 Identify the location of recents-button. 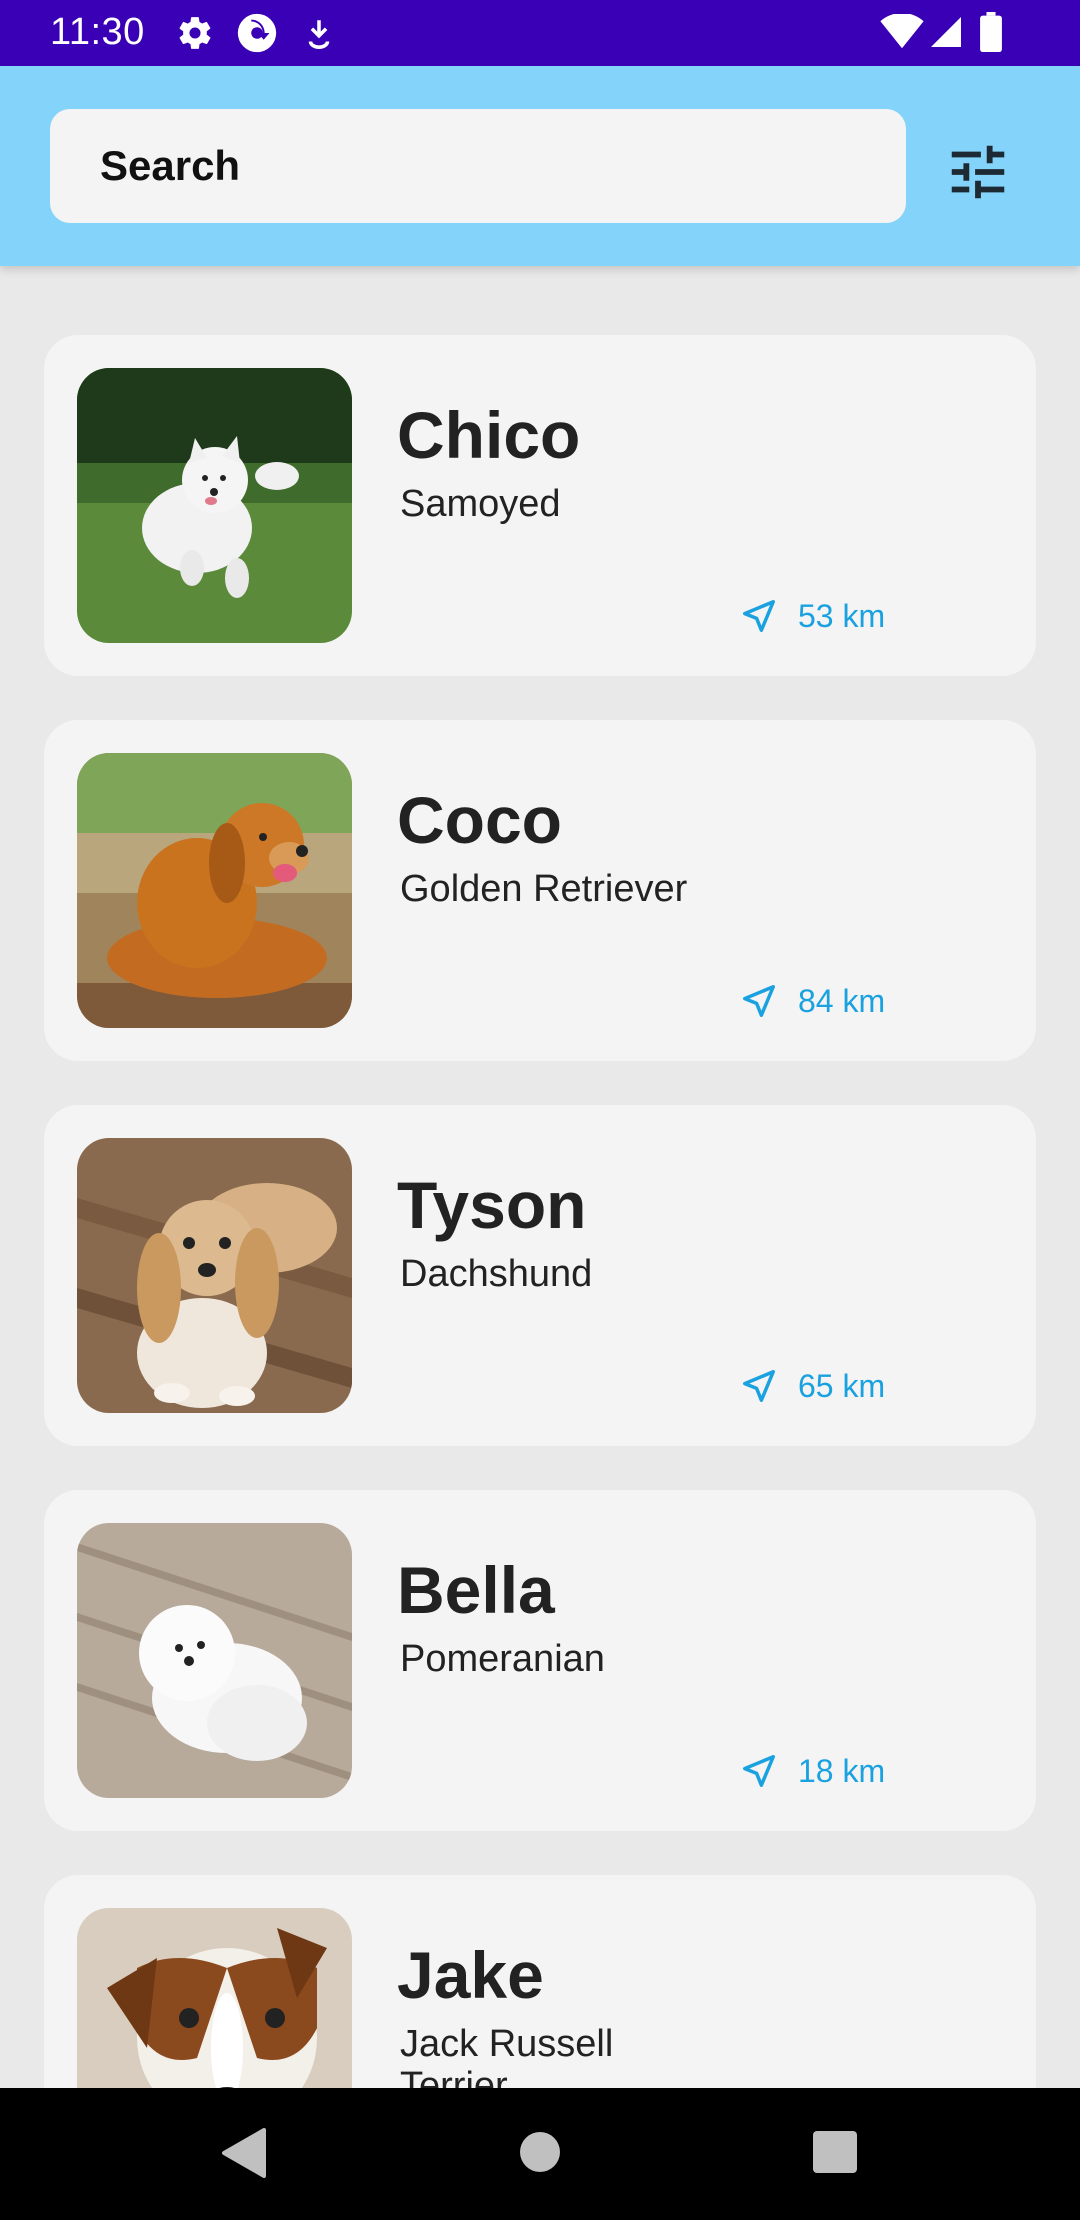
(835, 2154).